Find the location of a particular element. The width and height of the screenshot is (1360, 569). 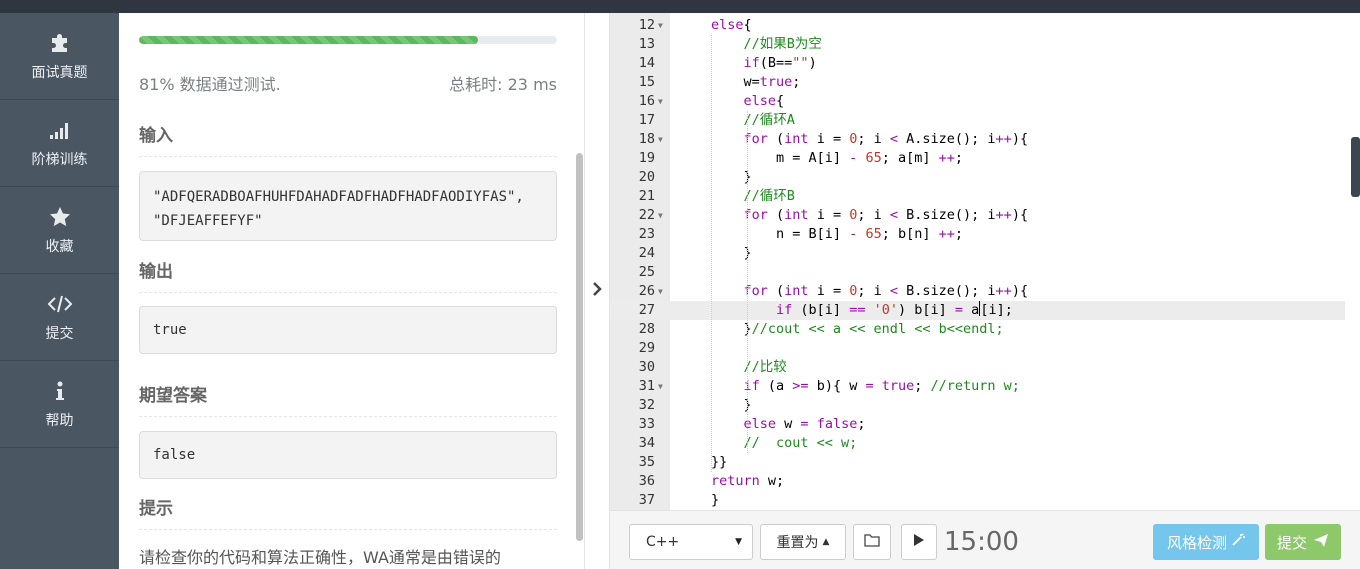

nav-item-help: 帮助 is located at coordinates (59, 404).